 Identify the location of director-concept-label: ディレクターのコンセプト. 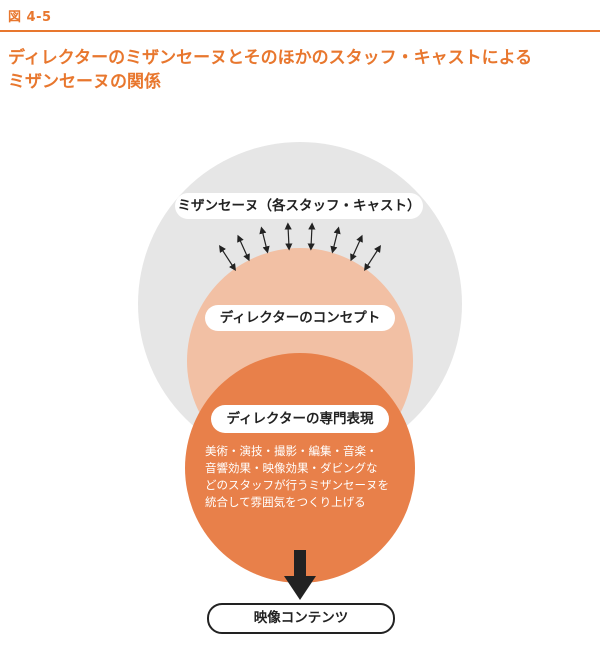
(300, 318).